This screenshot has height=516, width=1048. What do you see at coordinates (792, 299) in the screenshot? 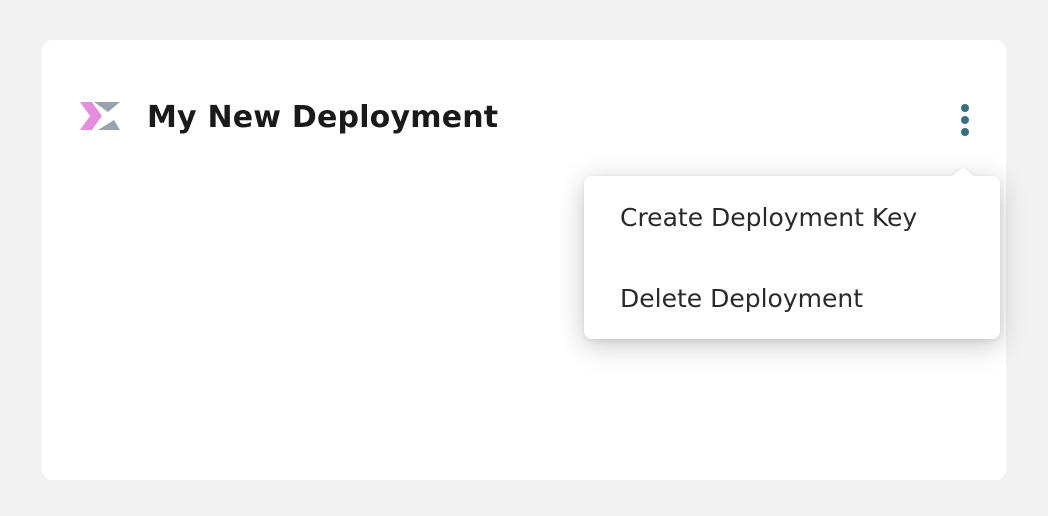
I see `menu-item-delete-deployment: Delete Deployment` at bounding box center [792, 299].